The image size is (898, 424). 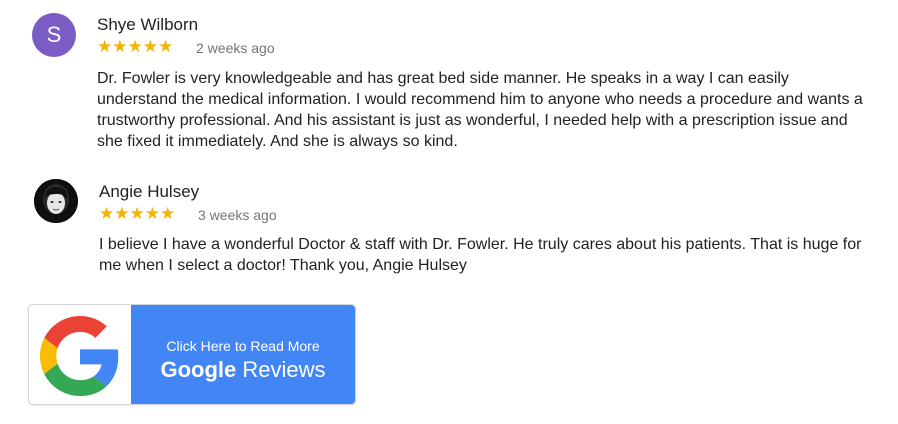 I want to click on avatar: S, so click(x=54, y=35).